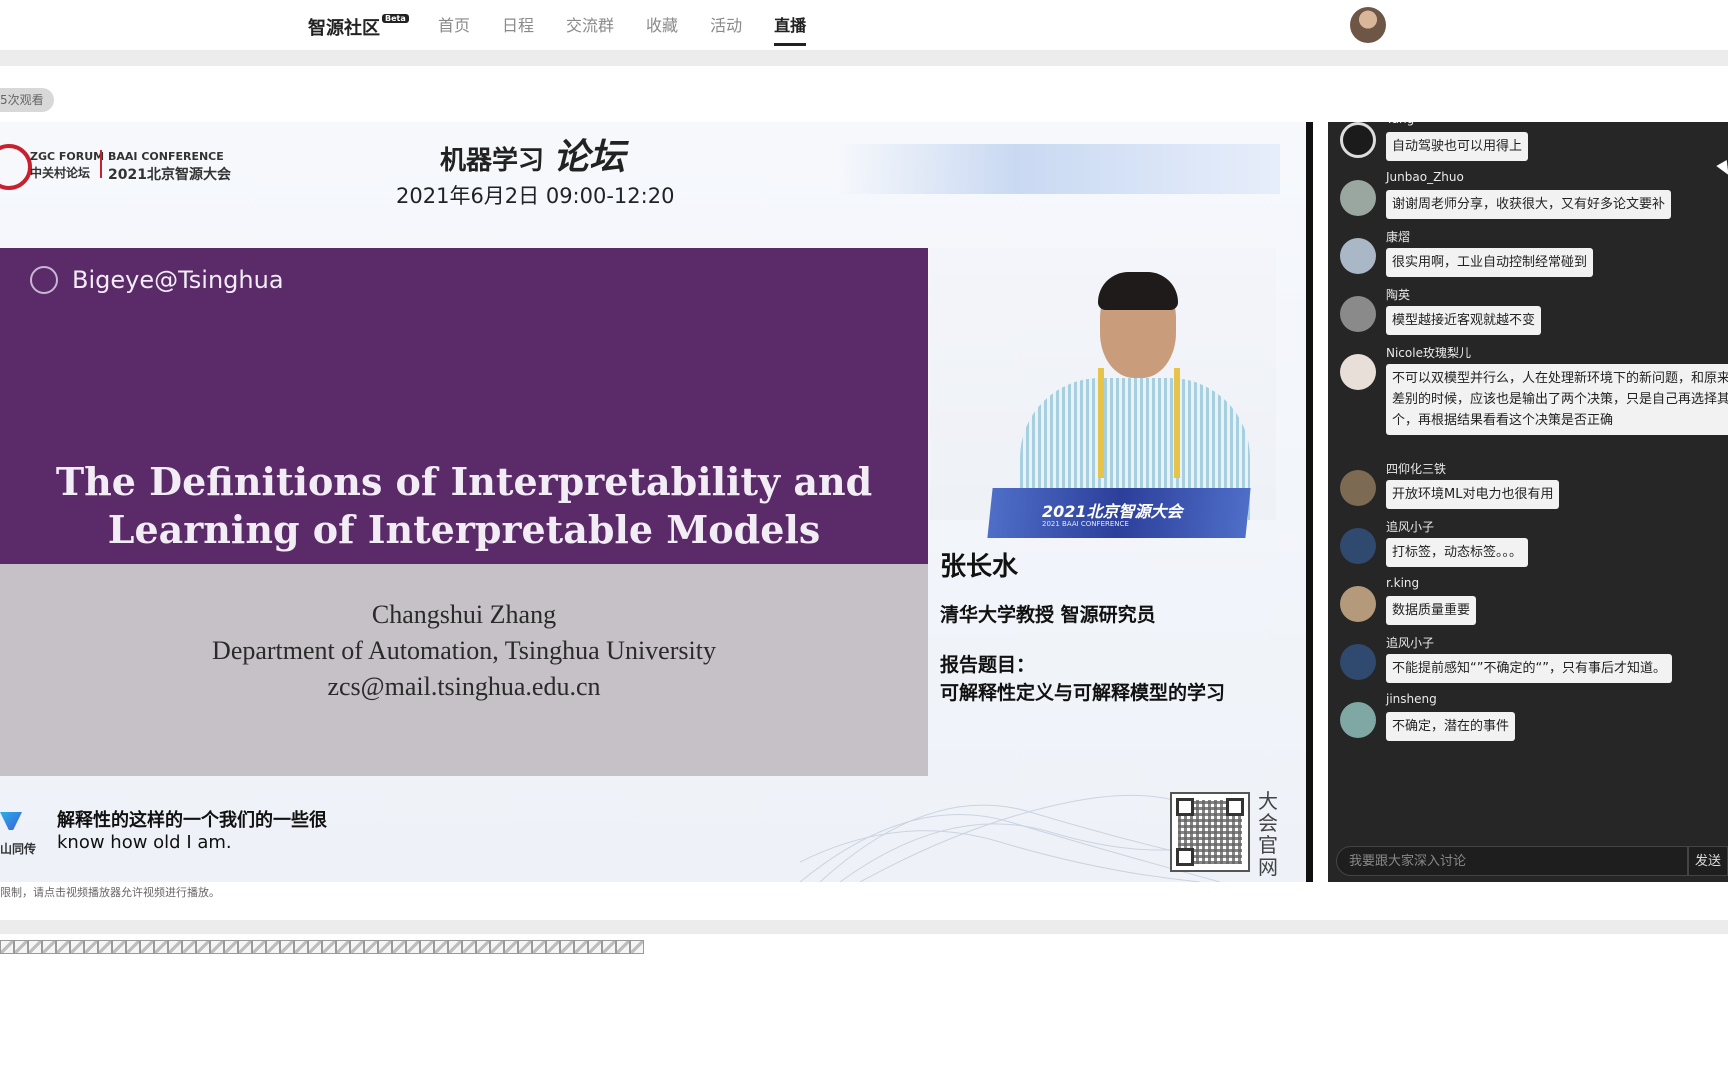  I want to click on chat-username: Nicole玫瑰梨儿, so click(1428, 353).